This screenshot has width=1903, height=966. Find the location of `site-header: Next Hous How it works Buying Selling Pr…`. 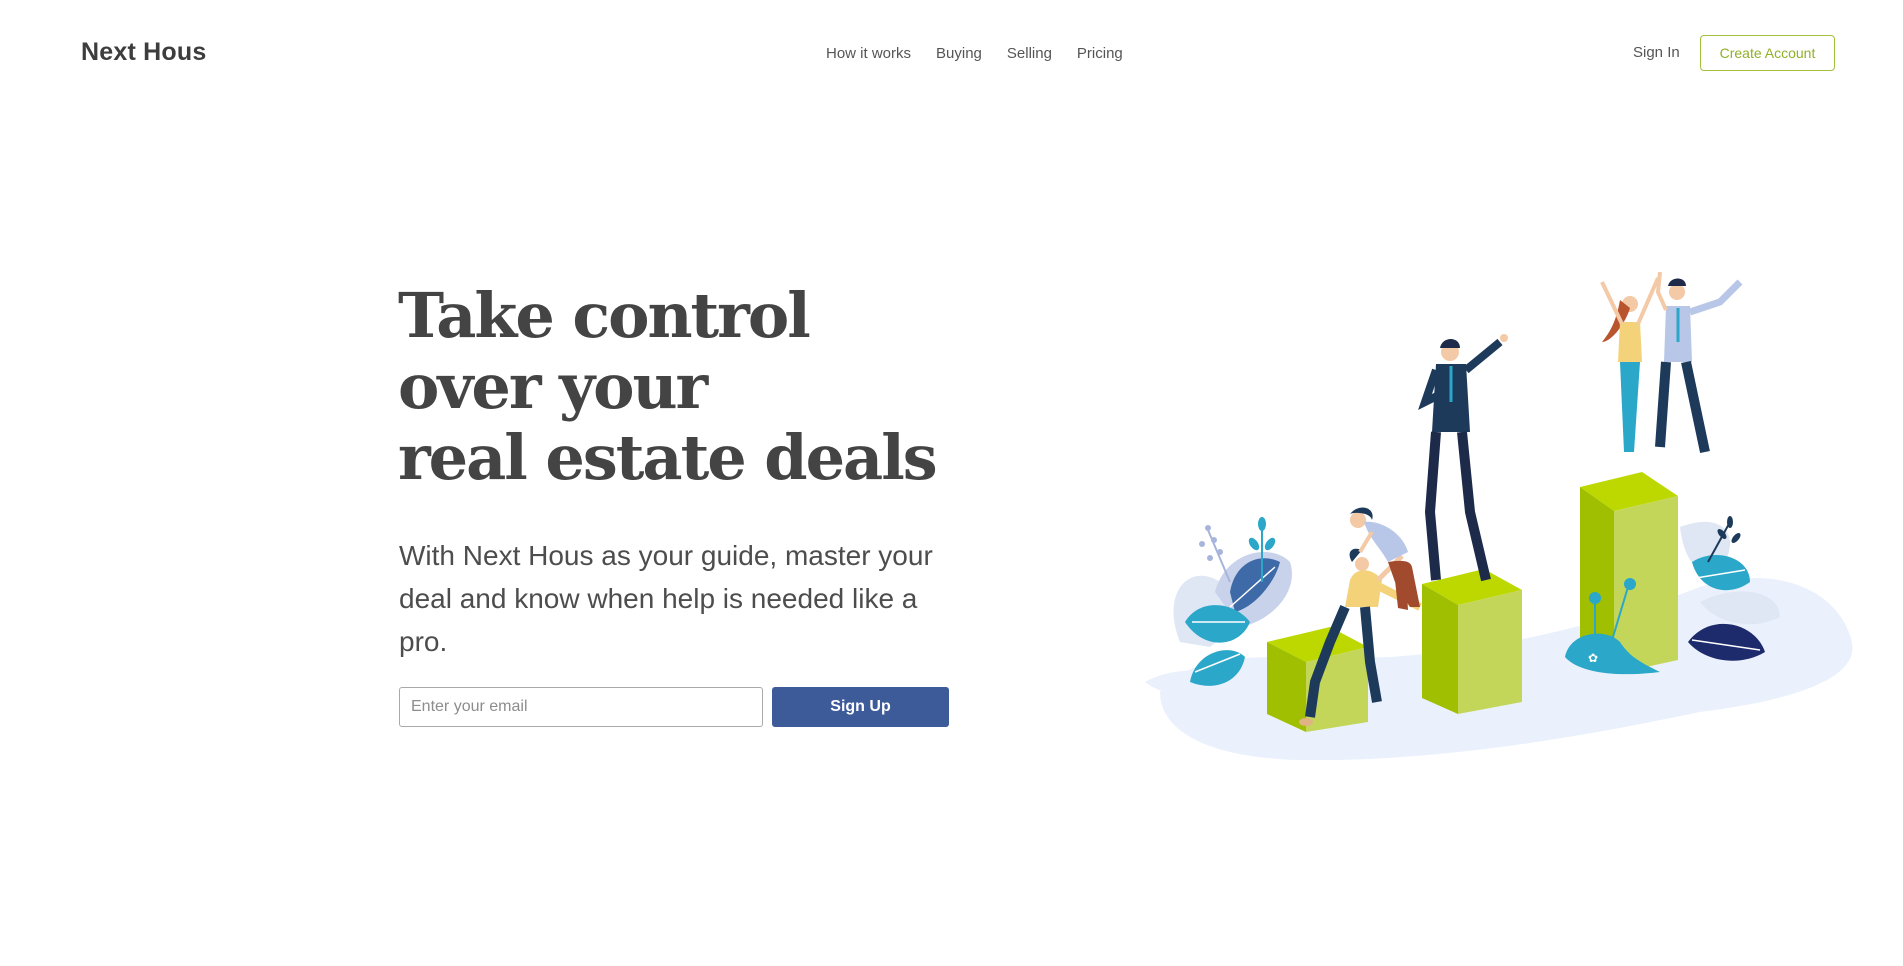

site-header: Next Hous How it works Buying Selling Pr… is located at coordinates (951, 53).